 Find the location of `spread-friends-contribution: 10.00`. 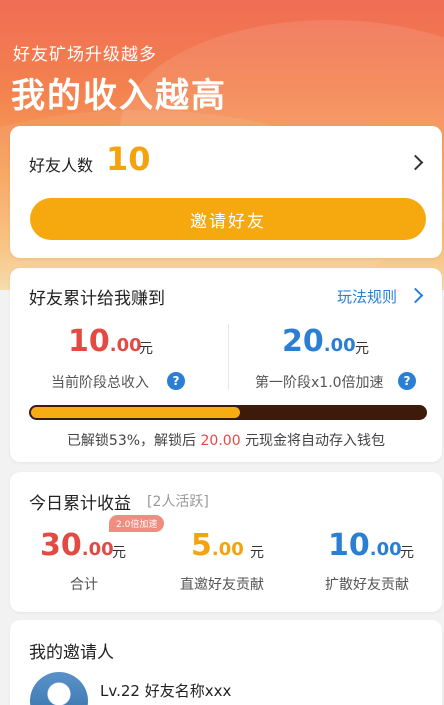

spread-friends-contribution: 10.00 is located at coordinates (365, 545).